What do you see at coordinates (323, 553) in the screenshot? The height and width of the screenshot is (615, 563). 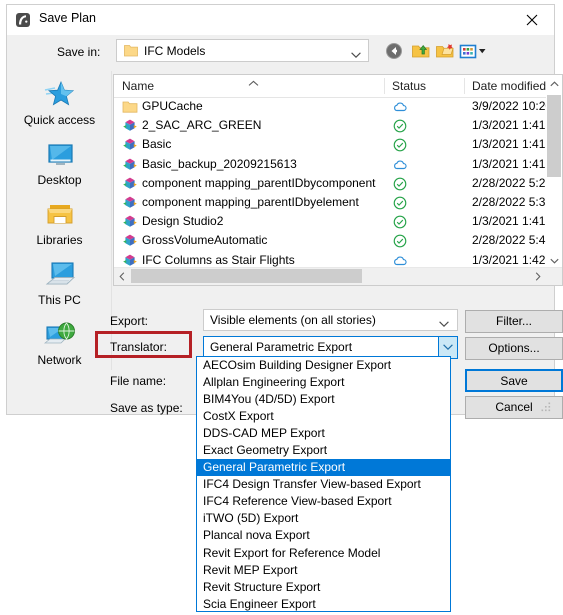 I see `dropdown-option: Revit Export for Reference Model` at bounding box center [323, 553].